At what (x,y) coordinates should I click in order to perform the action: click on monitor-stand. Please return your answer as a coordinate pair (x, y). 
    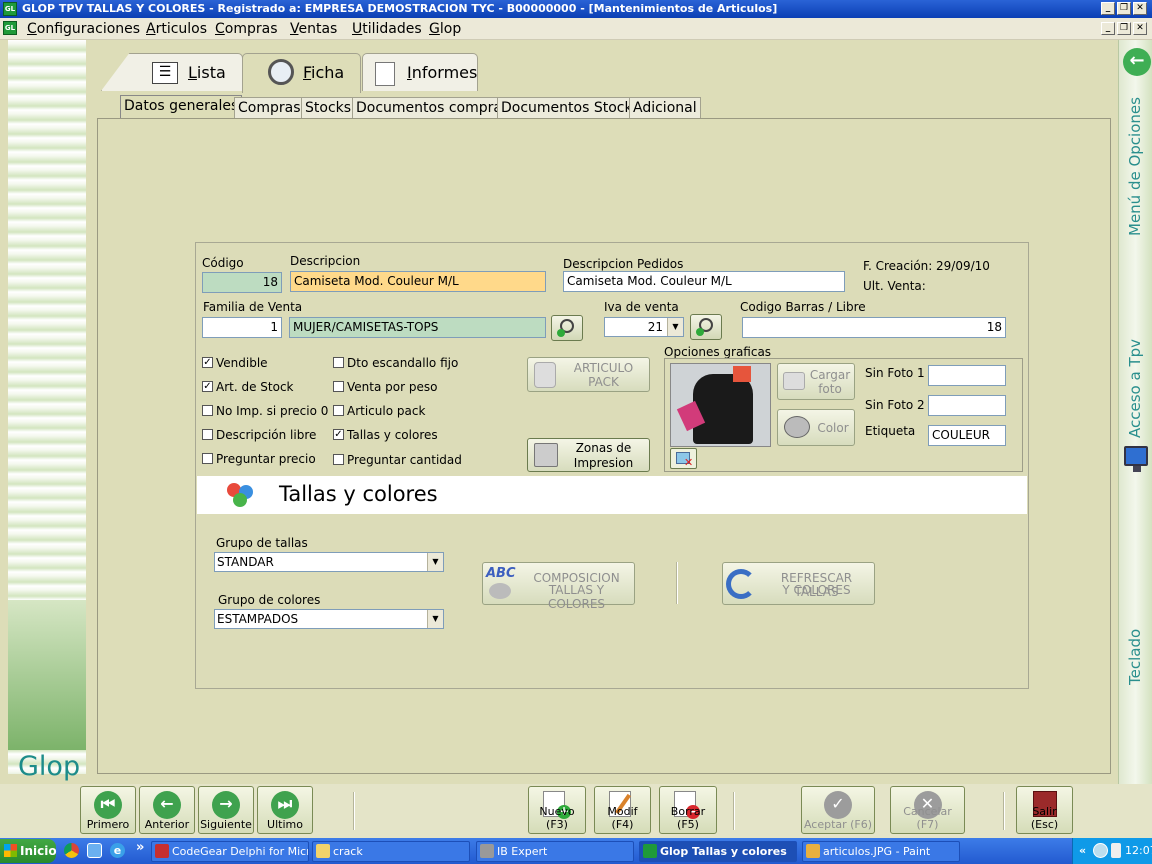
    Looking at the image, I should click on (1137, 469).